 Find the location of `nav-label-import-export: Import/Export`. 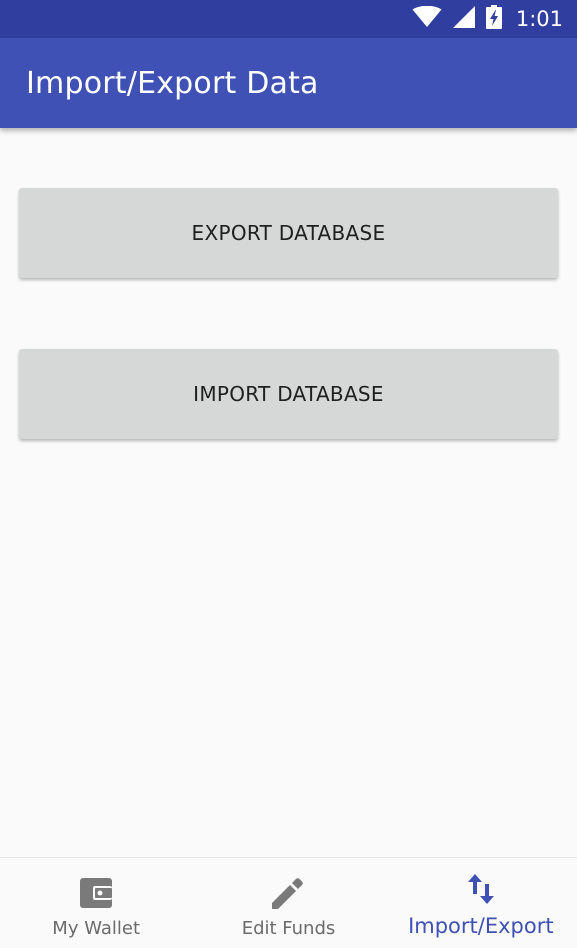

nav-label-import-export: Import/Export is located at coordinates (481, 926).